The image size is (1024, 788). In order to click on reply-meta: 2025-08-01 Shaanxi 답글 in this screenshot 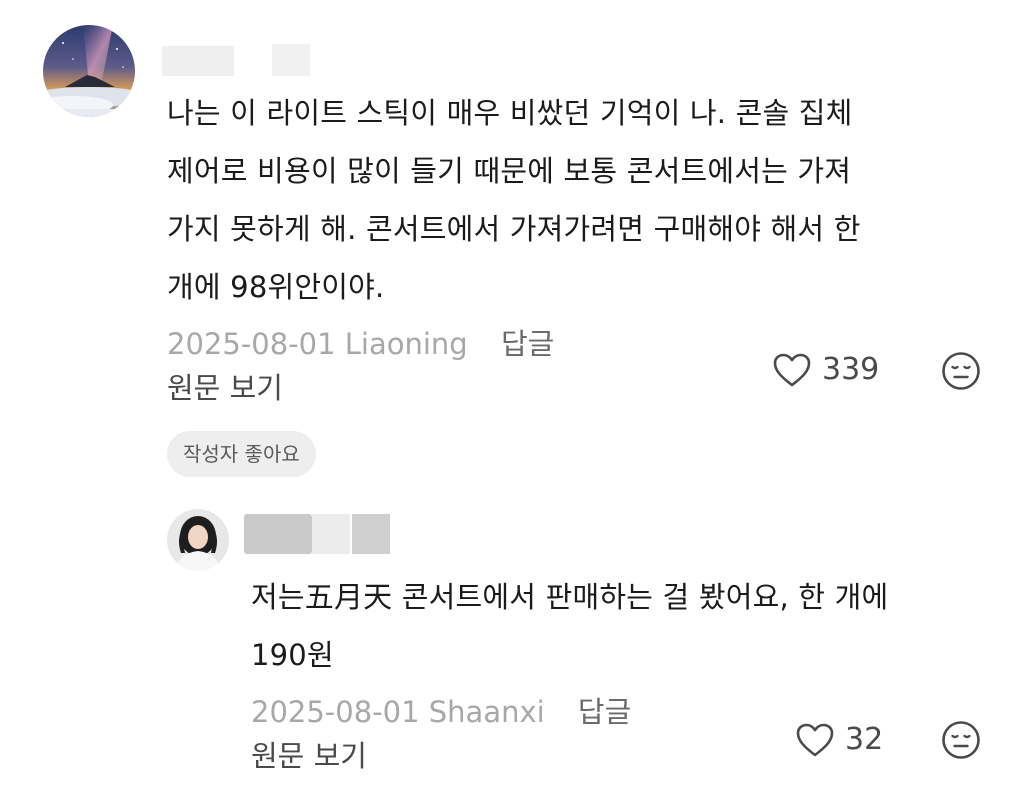, I will do `click(441, 712)`.